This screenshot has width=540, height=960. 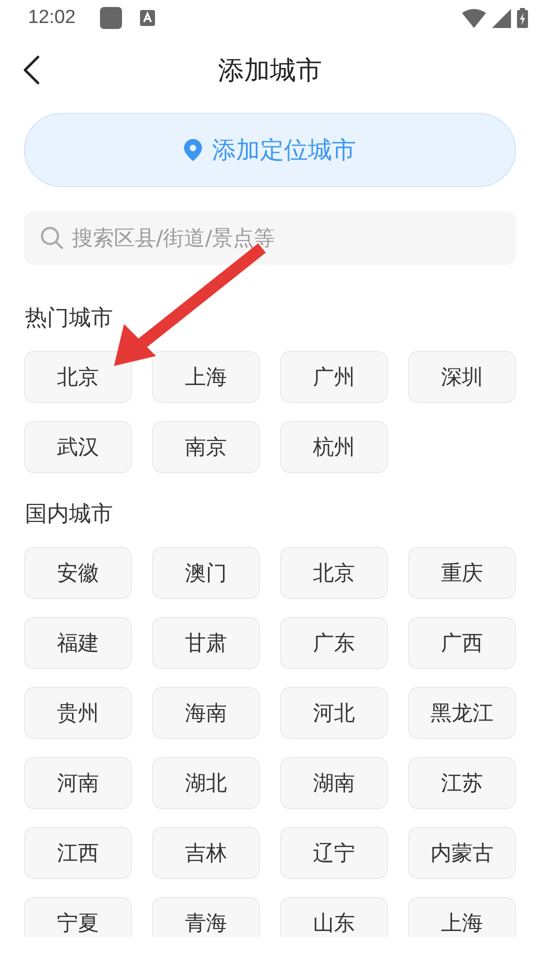 What do you see at coordinates (462, 573) in the screenshot?
I see `city-chip: 重庆` at bounding box center [462, 573].